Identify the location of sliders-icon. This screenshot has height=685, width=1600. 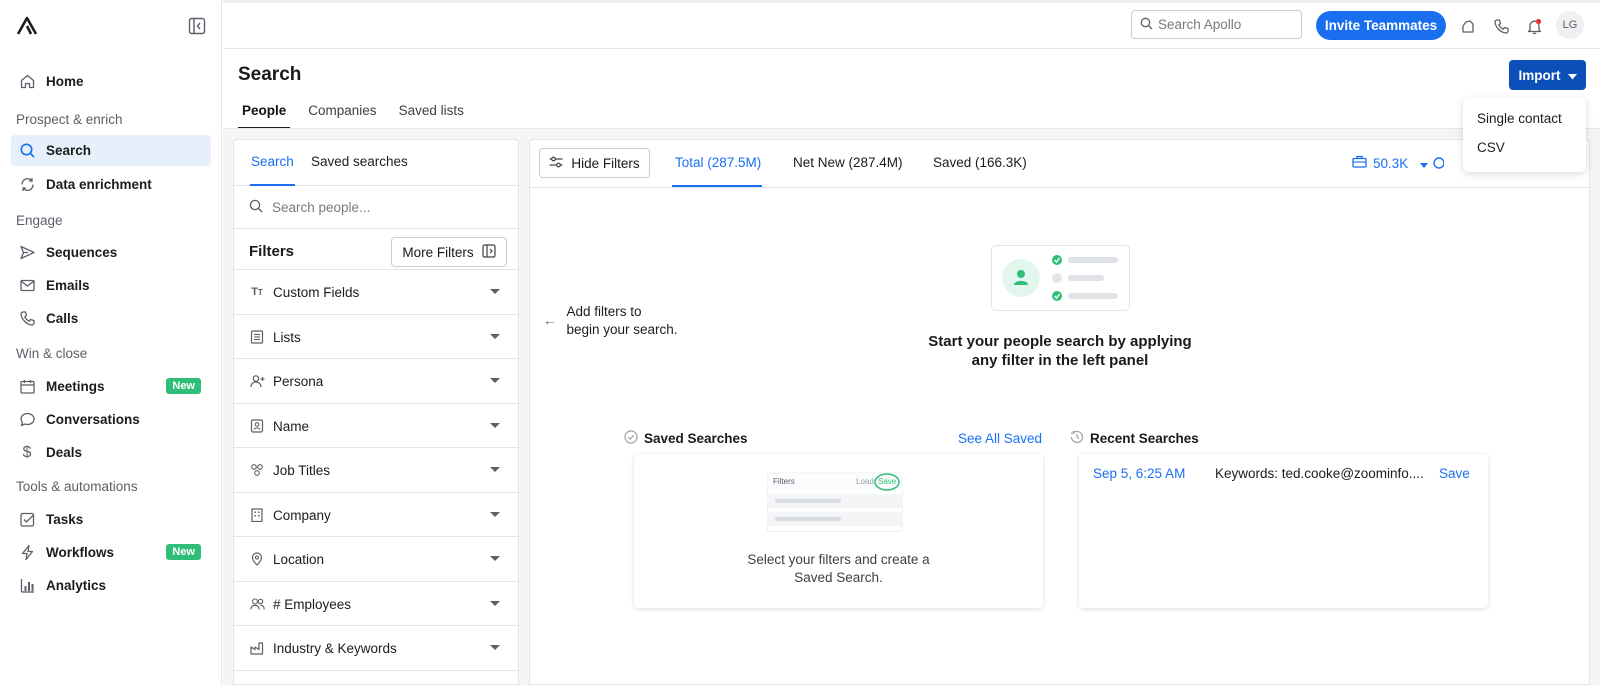
(556, 163).